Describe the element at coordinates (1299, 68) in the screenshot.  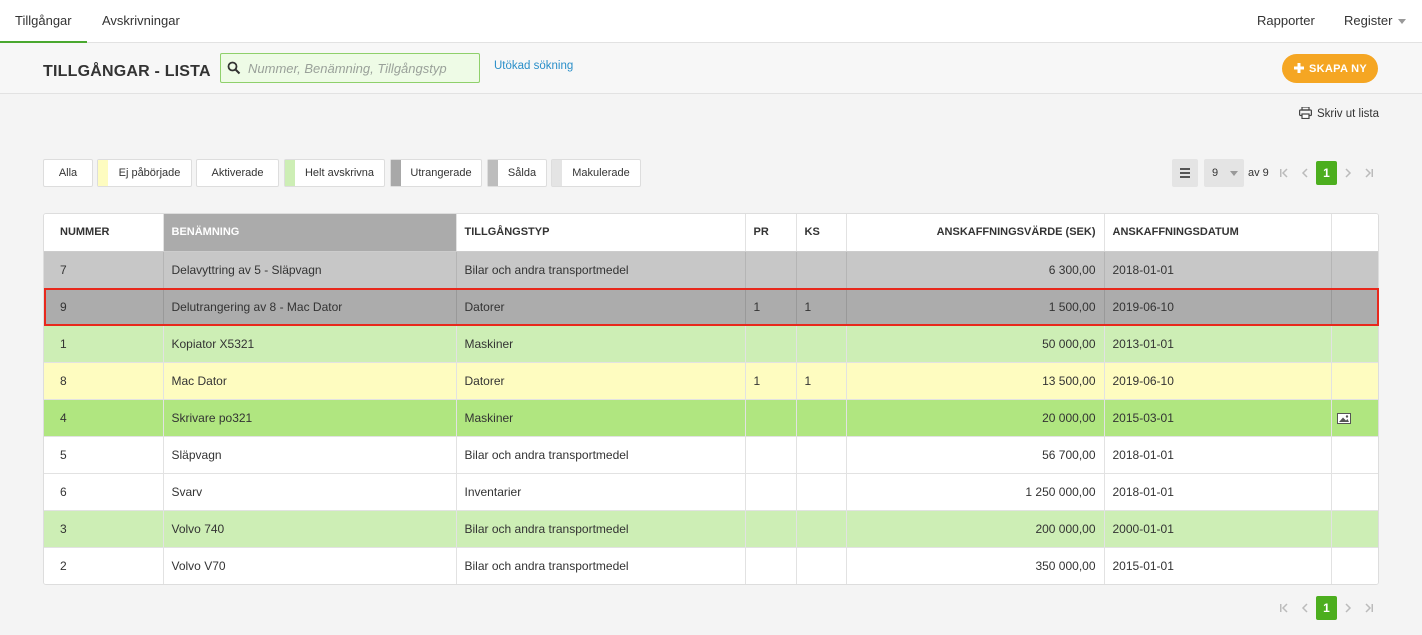
I see `plus-icon` at that location.